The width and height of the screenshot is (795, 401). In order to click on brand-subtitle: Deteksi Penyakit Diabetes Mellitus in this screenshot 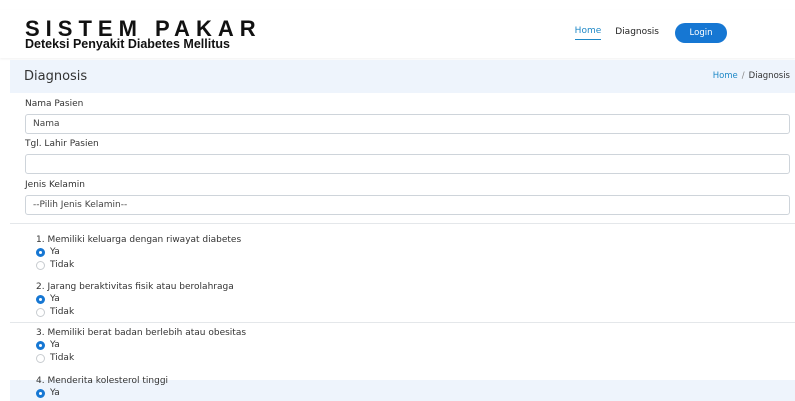, I will do `click(127, 44)`.